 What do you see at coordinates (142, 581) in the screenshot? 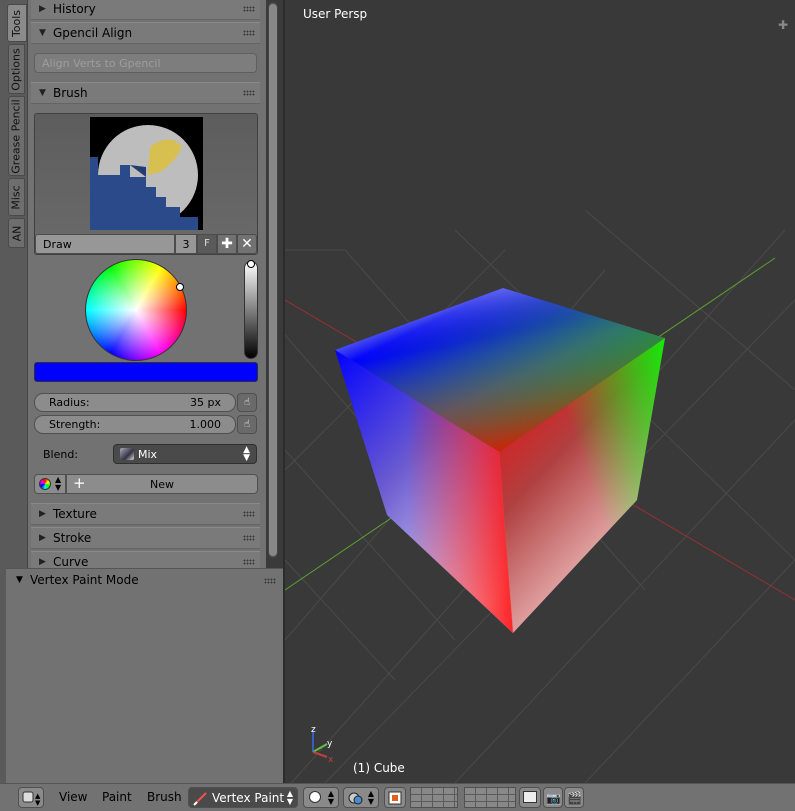
I see `operator-panel-header: ▼ Vertex Paint Mode` at bounding box center [142, 581].